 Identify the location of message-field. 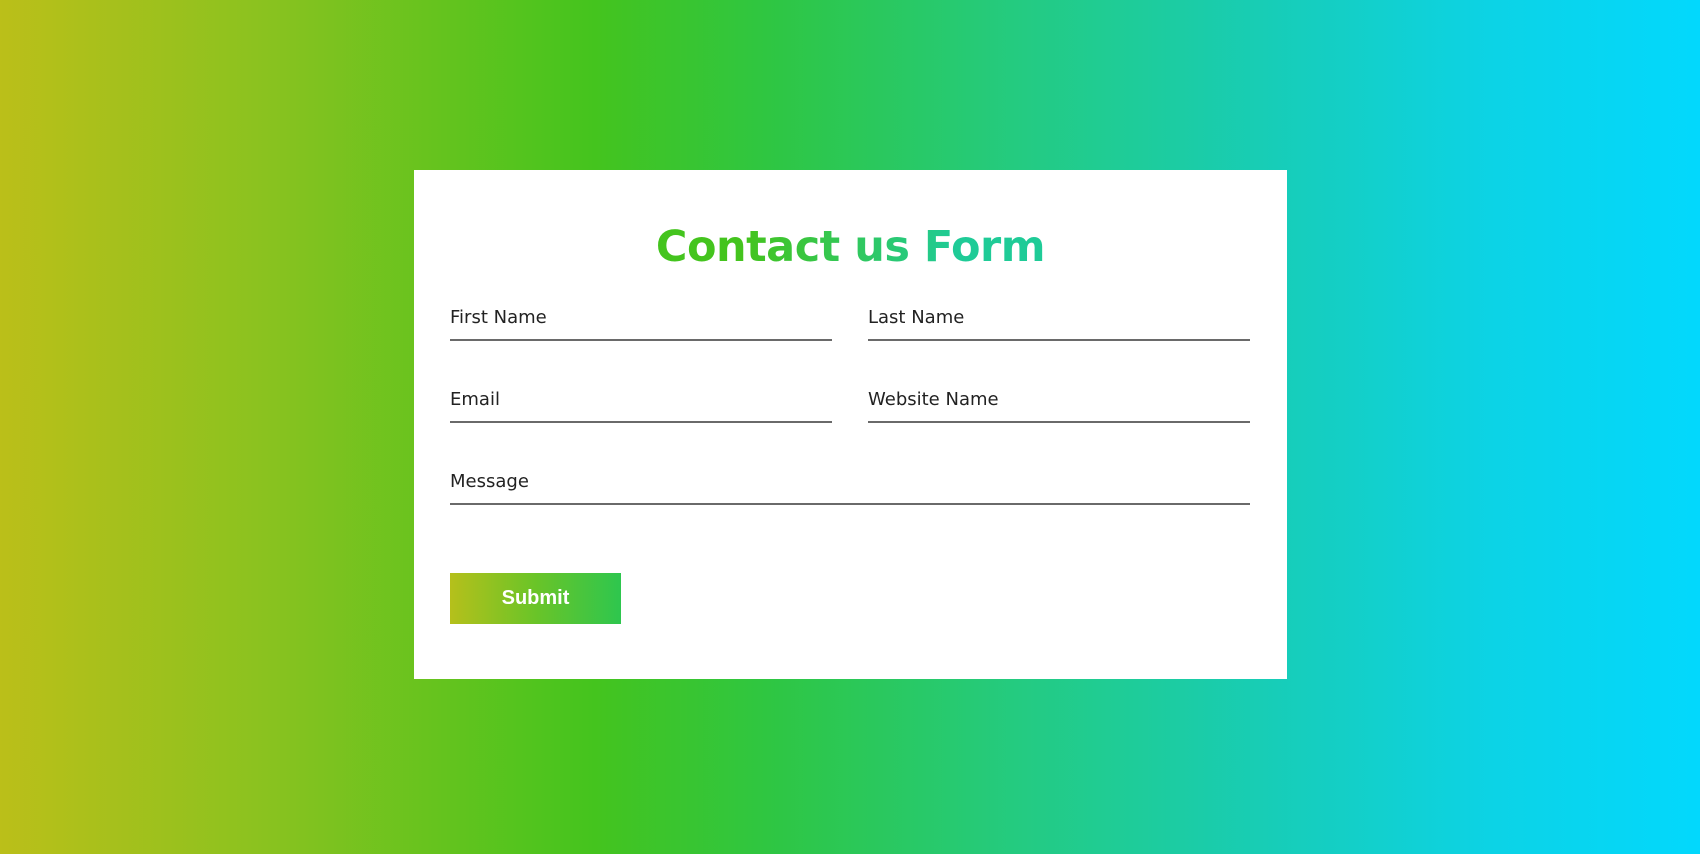
(850, 482).